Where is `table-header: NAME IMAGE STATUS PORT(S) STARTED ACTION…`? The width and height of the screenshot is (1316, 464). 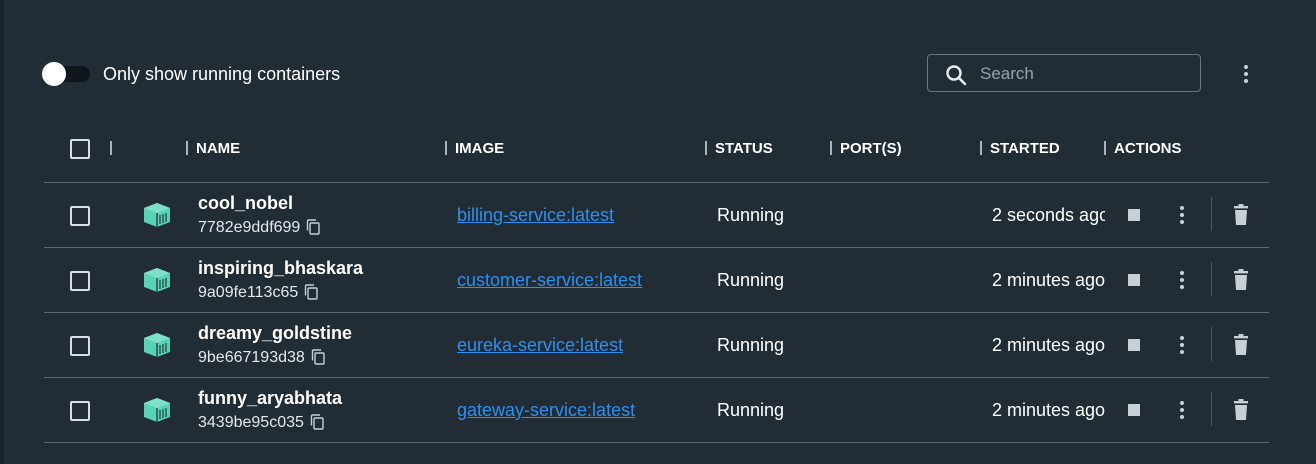 table-header: NAME IMAGE STATUS PORT(S) STARTED ACTION… is located at coordinates (656, 151).